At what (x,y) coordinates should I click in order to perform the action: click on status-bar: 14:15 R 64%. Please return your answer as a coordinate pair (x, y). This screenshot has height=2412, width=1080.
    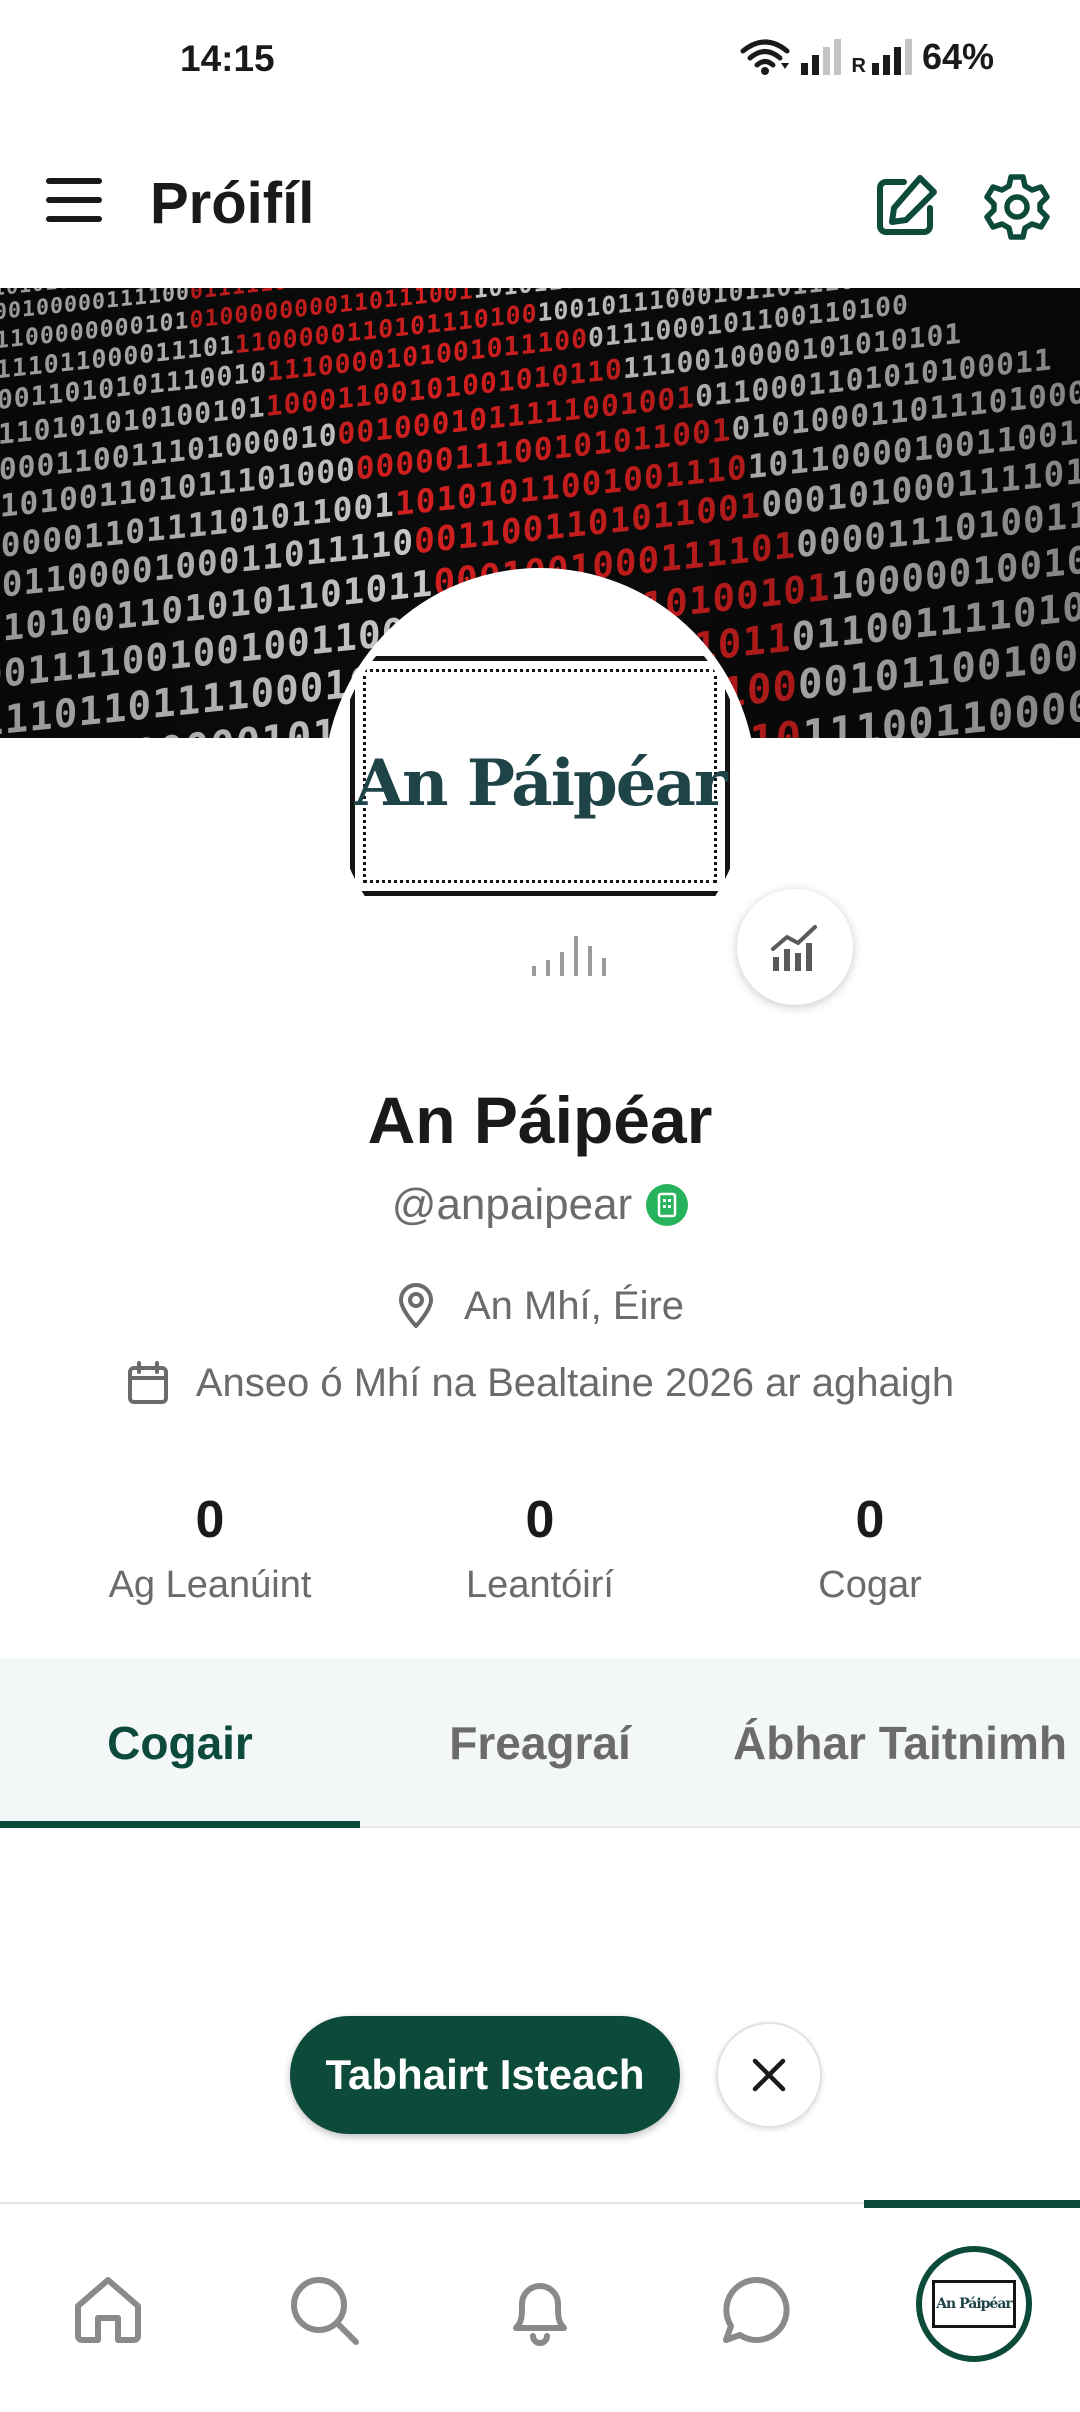
    Looking at the image, I should click on (540, 60).